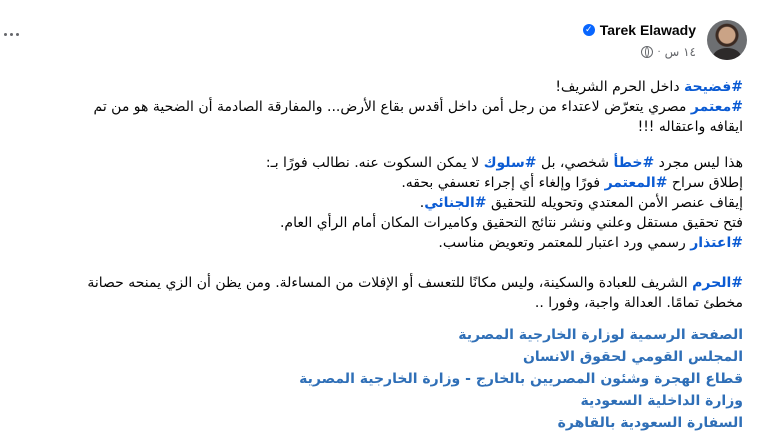  I want to click on post-text: داخل الحرم الشريف!, so click(619, 87).